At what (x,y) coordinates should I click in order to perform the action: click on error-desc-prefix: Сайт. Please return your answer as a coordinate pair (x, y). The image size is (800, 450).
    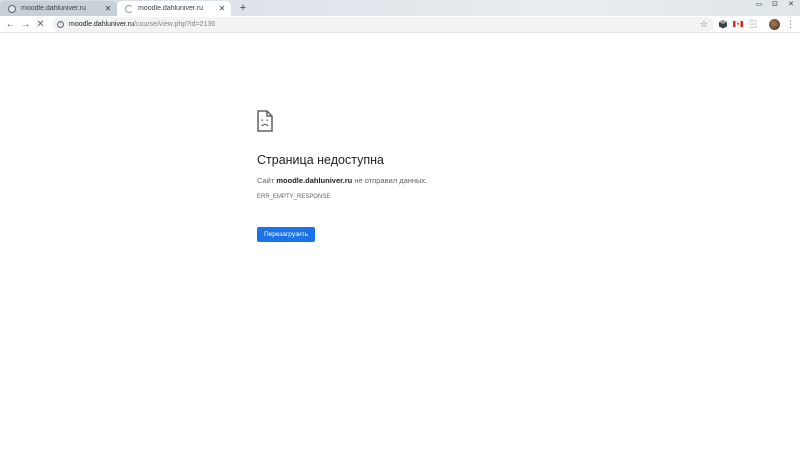
    Looking at the image, I should click on (267, 180).